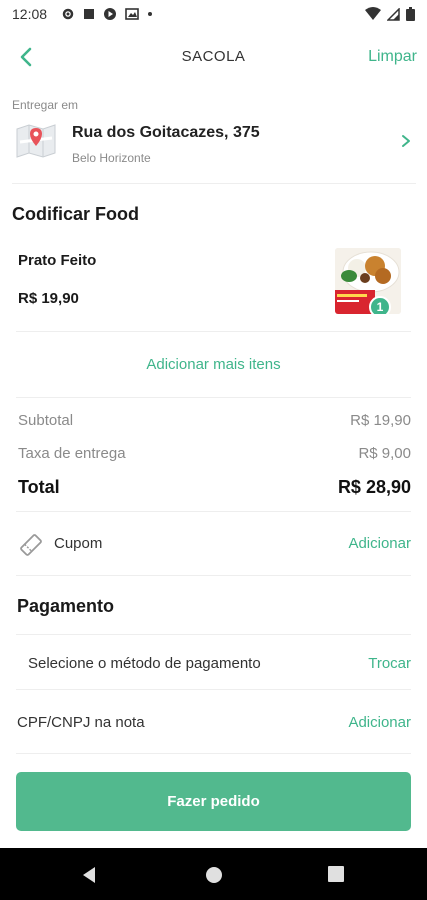 The width and height of the screenshot is (427, 900). Describe the element at coordinates (78, 543) in the screenshot. I see `coupon-label: Cupom` at that location.